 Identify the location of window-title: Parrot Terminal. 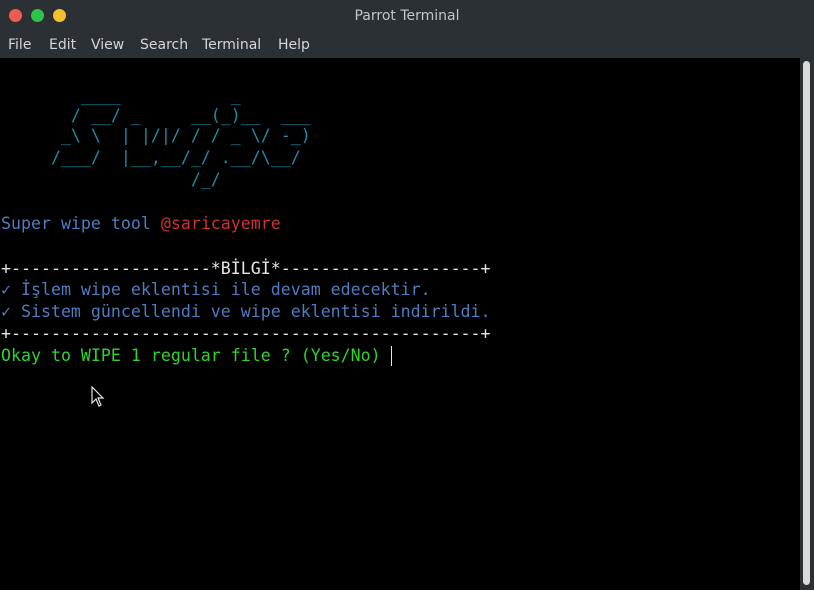
(407, 16).